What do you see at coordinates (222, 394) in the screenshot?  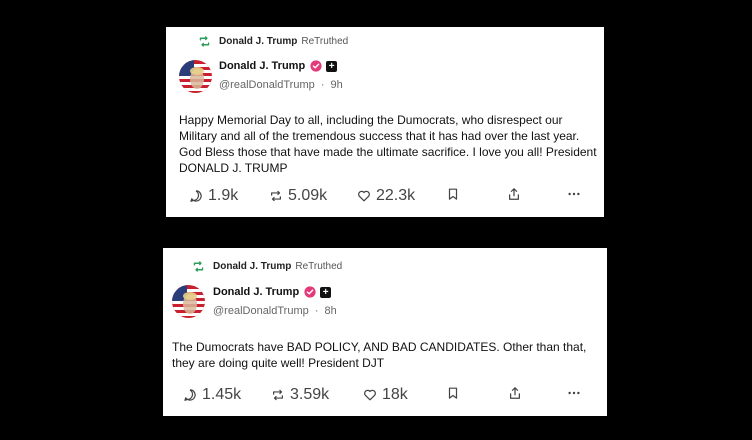 I see `reply-count: 1.45k` at bounding box center [222, 394].